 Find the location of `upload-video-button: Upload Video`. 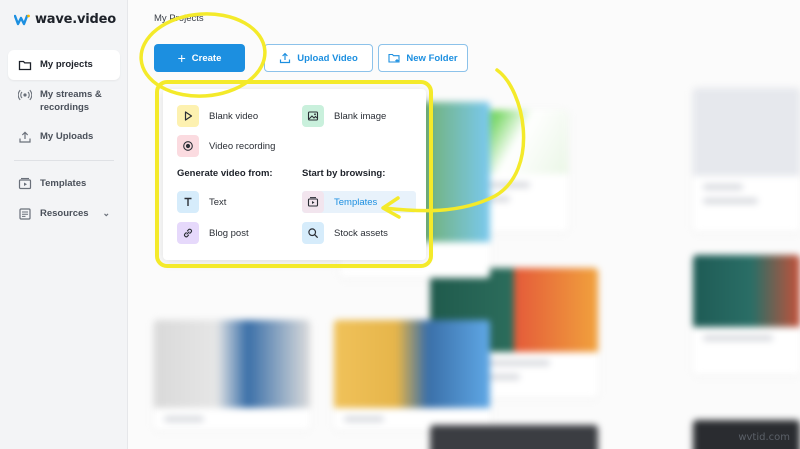

upload-video-button: Upload Video is located at coordinates (318, 58).